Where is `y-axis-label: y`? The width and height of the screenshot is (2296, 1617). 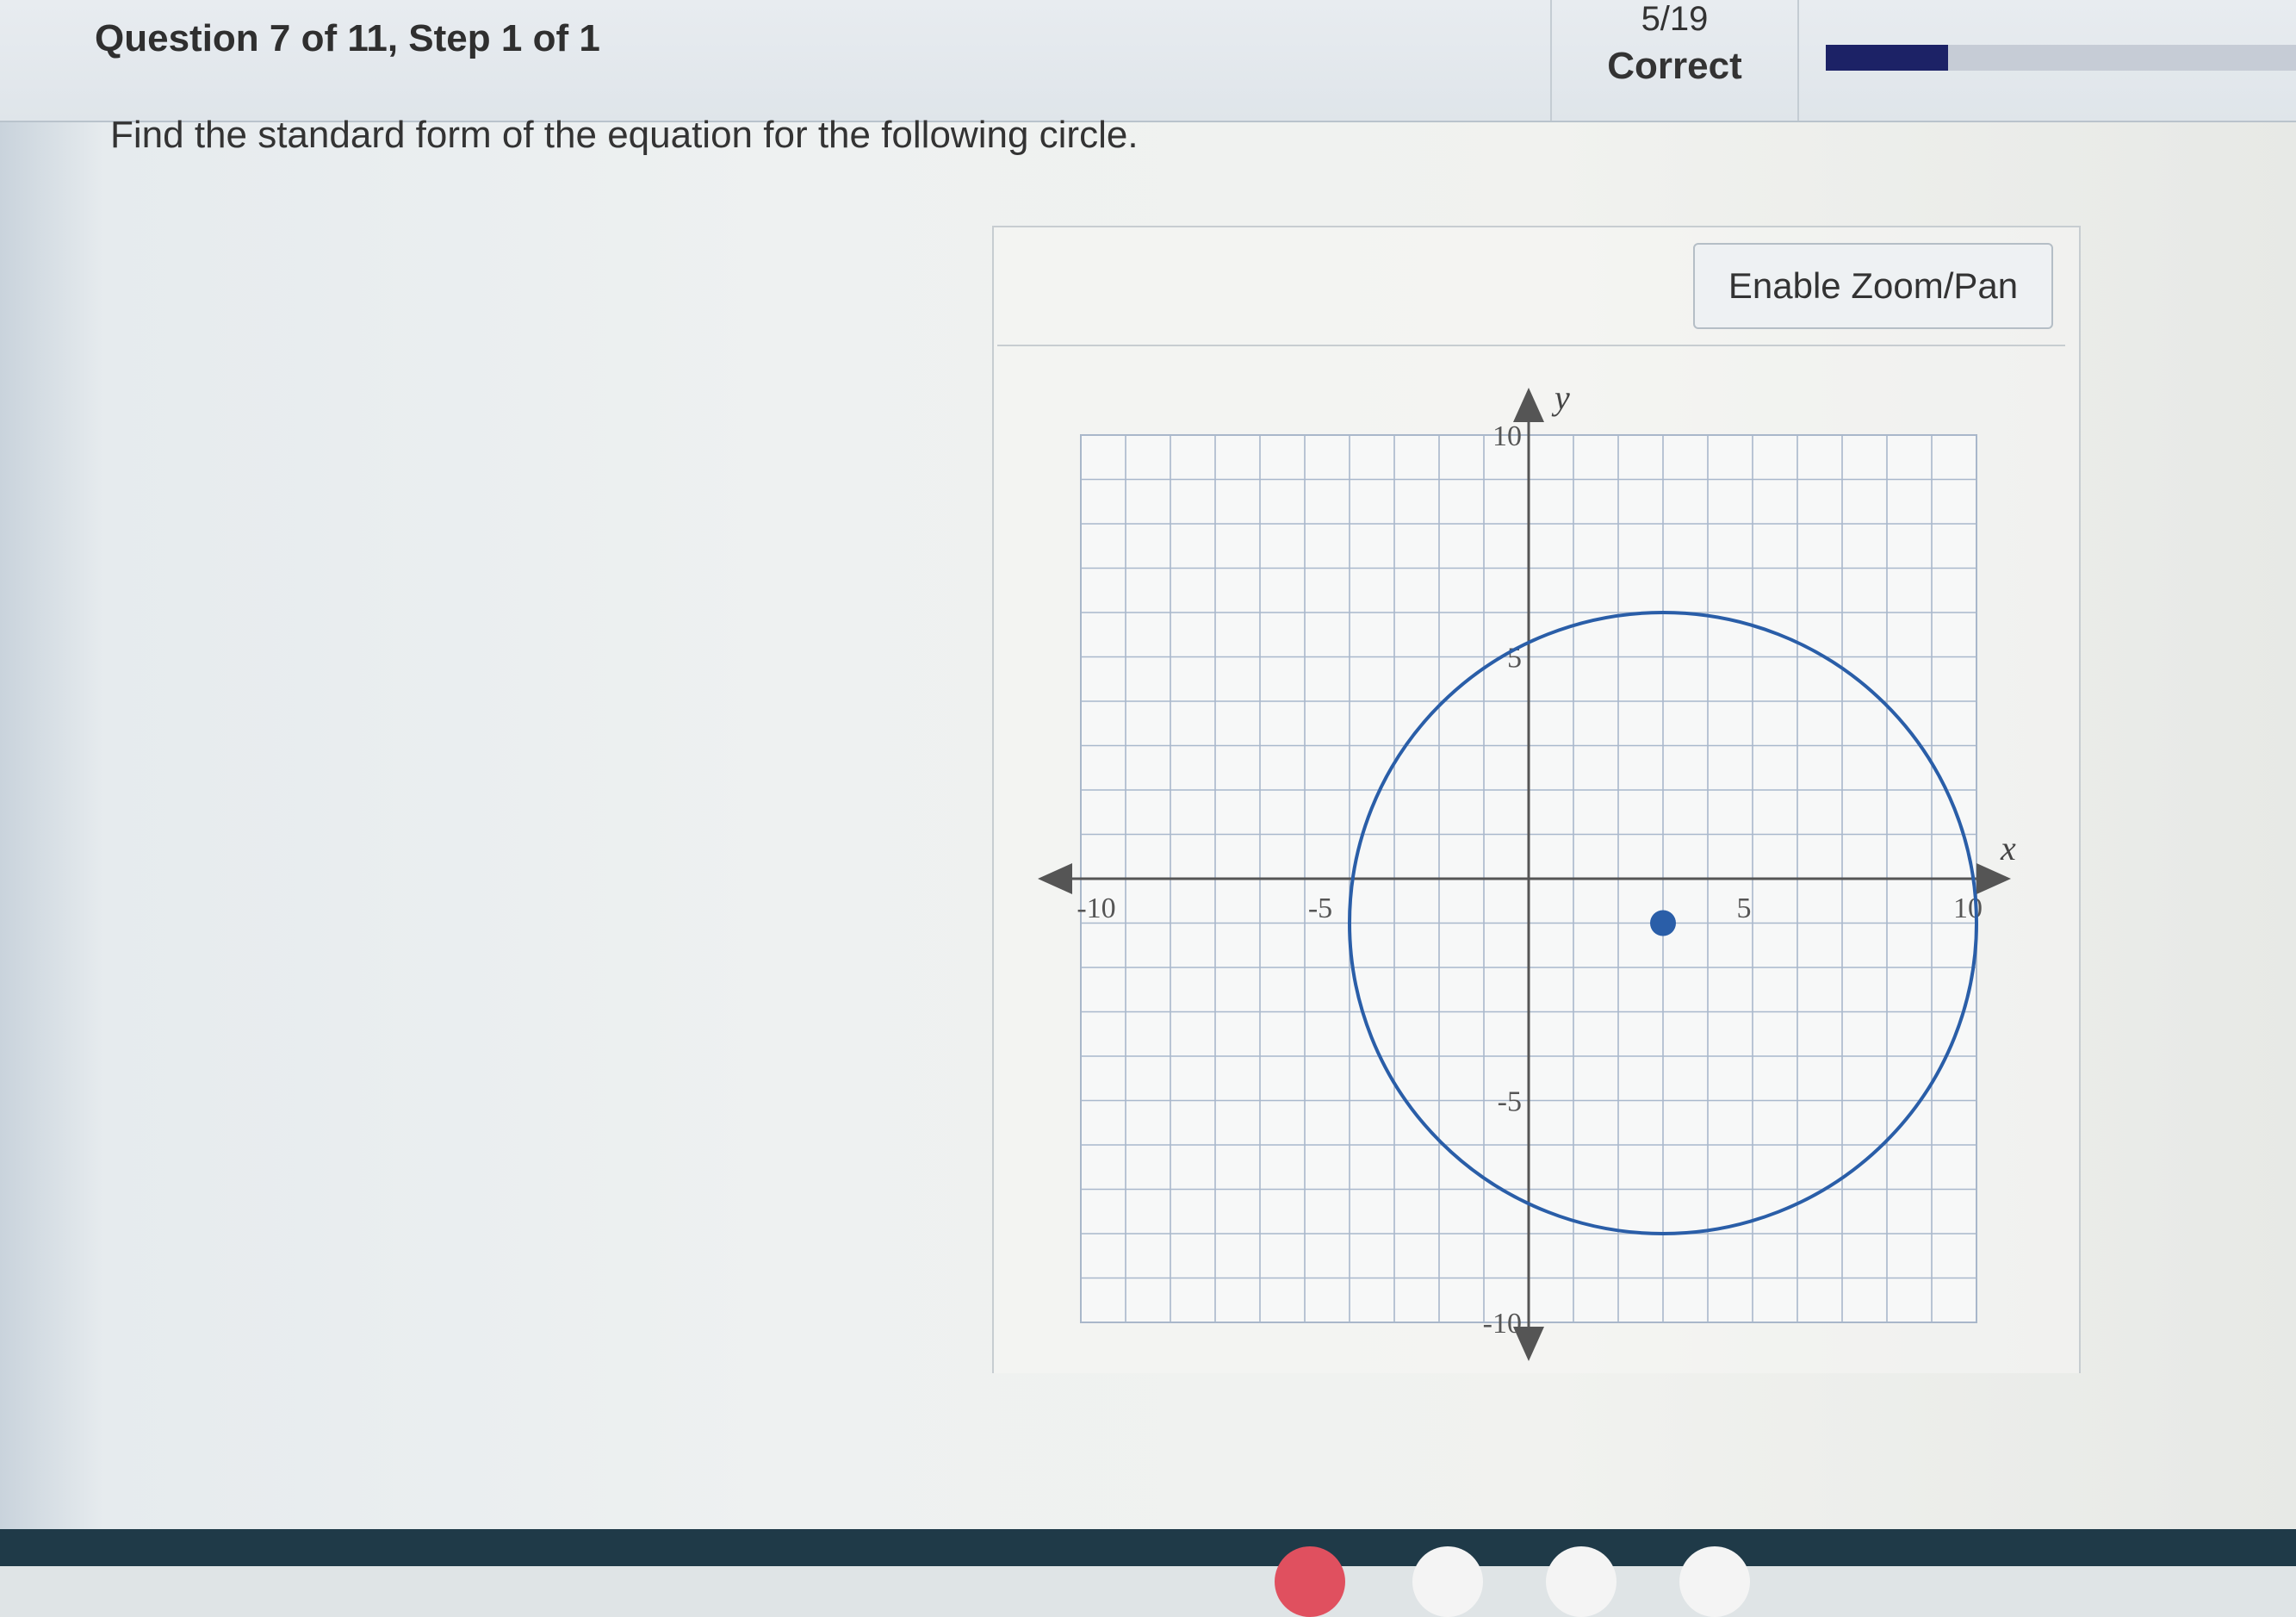 y-axis-label: y is located at coordinates (1560, 397).